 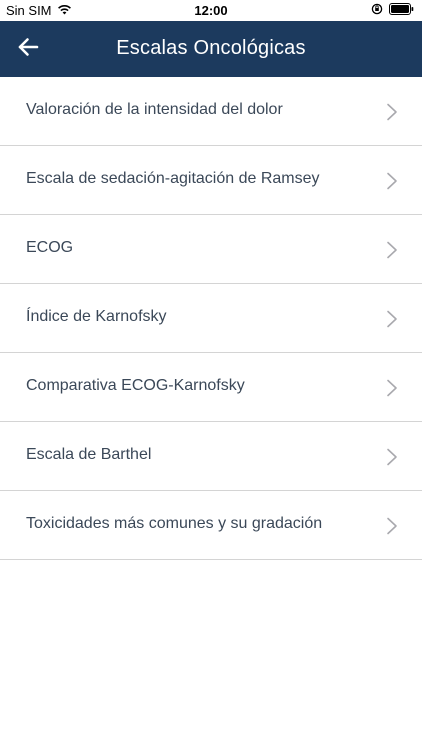 I want to click on list-item-label: Índice de Karnofsky, so click(x=96, y=316).